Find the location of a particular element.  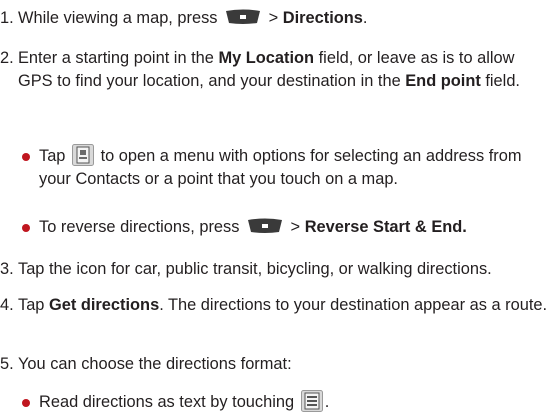

step-text-part: field. is located at coordinates (500, 81).